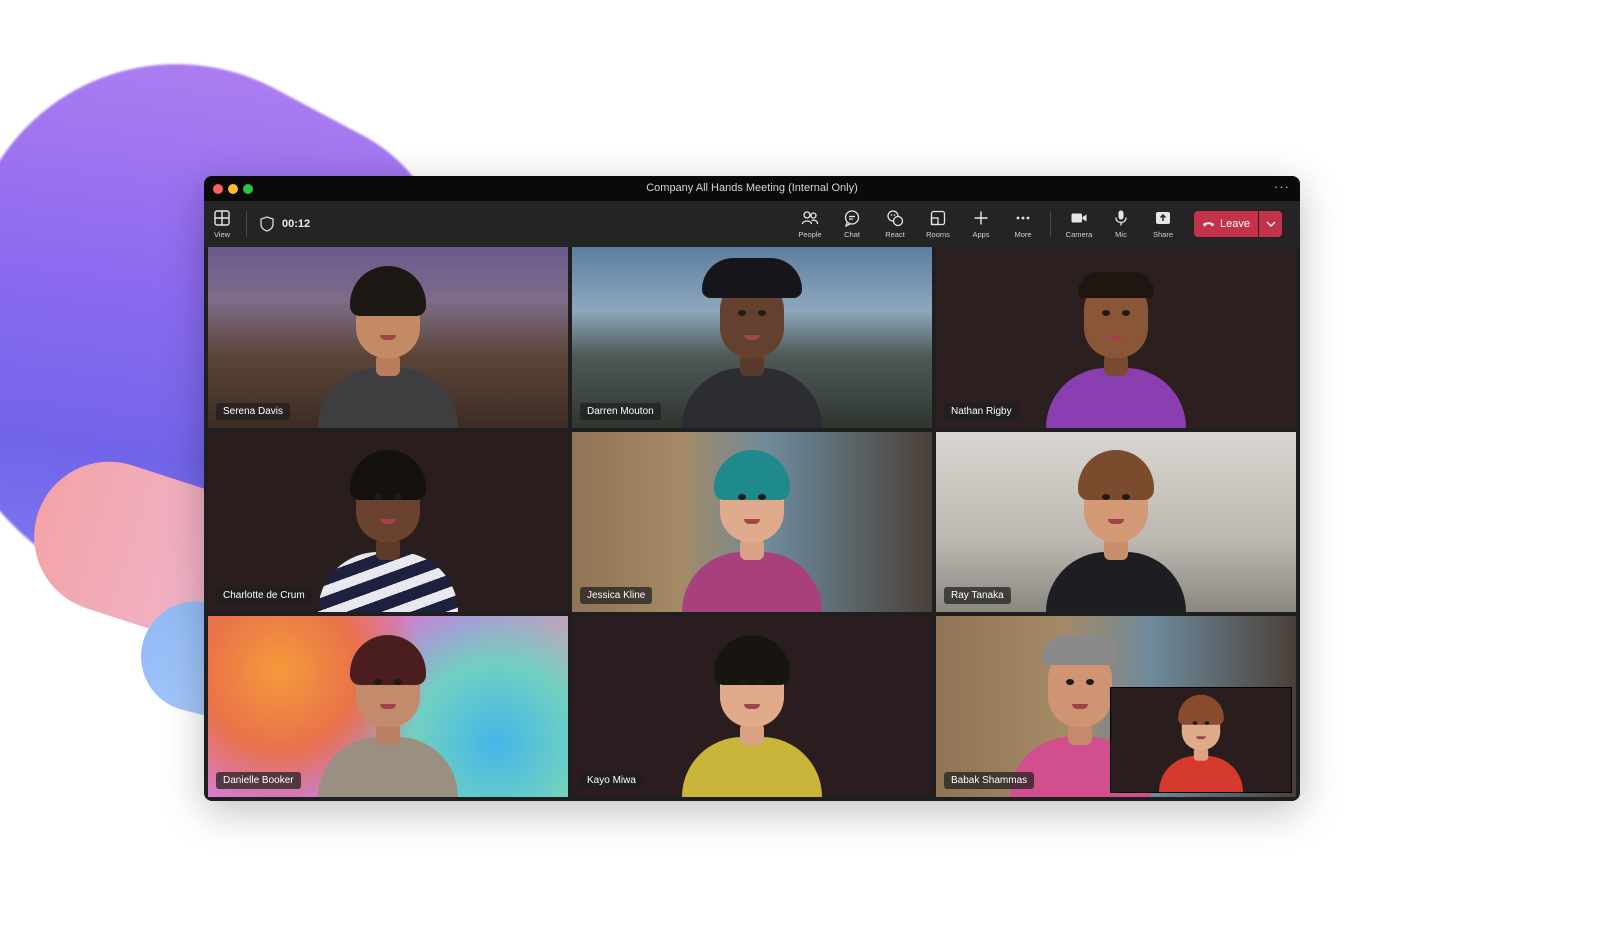 Image resolution: width=1600 pixels, height=949 pixels. Describe the element at coordinates (810, 234) in the screenshot. I see `people-label: People` at that location.